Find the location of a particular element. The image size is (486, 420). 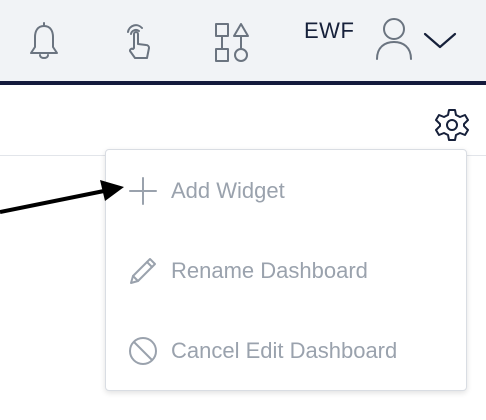

user-initials: EWF is located at coordinates (329, 30).